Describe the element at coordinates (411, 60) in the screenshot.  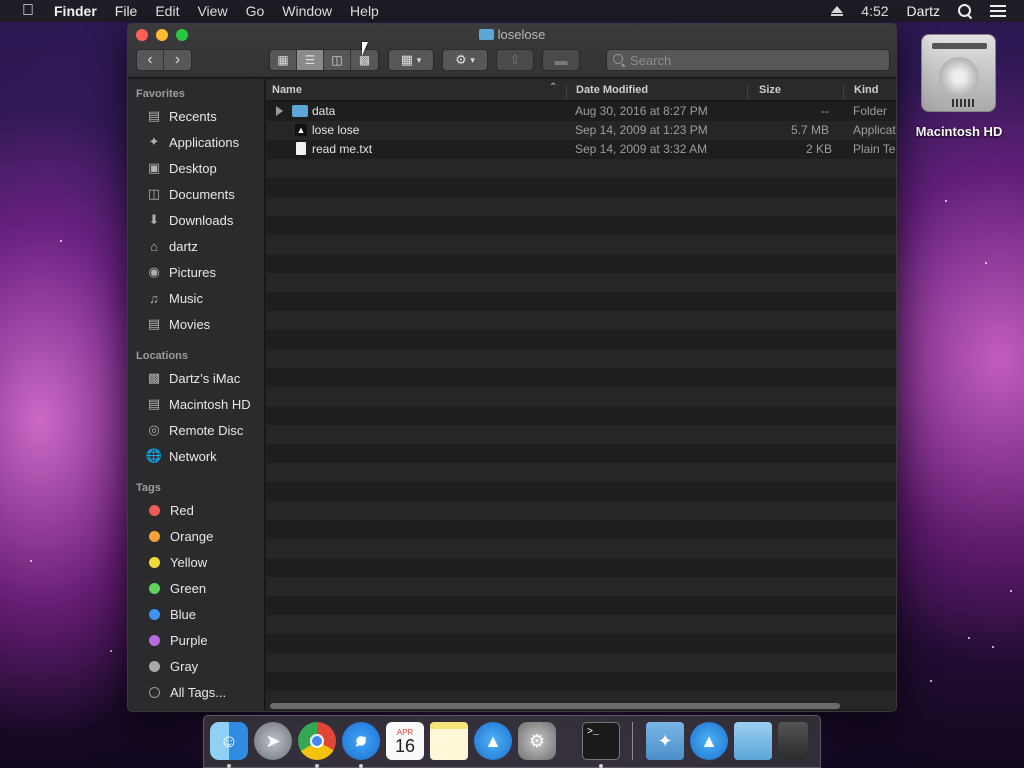
I see `arrange-button: ▦ ▾` at that location.